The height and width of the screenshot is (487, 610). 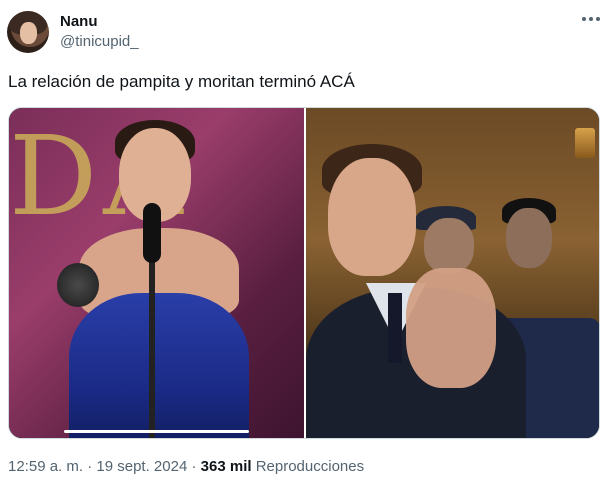 I want to click on woman-dress, so click(x=159, y=365).